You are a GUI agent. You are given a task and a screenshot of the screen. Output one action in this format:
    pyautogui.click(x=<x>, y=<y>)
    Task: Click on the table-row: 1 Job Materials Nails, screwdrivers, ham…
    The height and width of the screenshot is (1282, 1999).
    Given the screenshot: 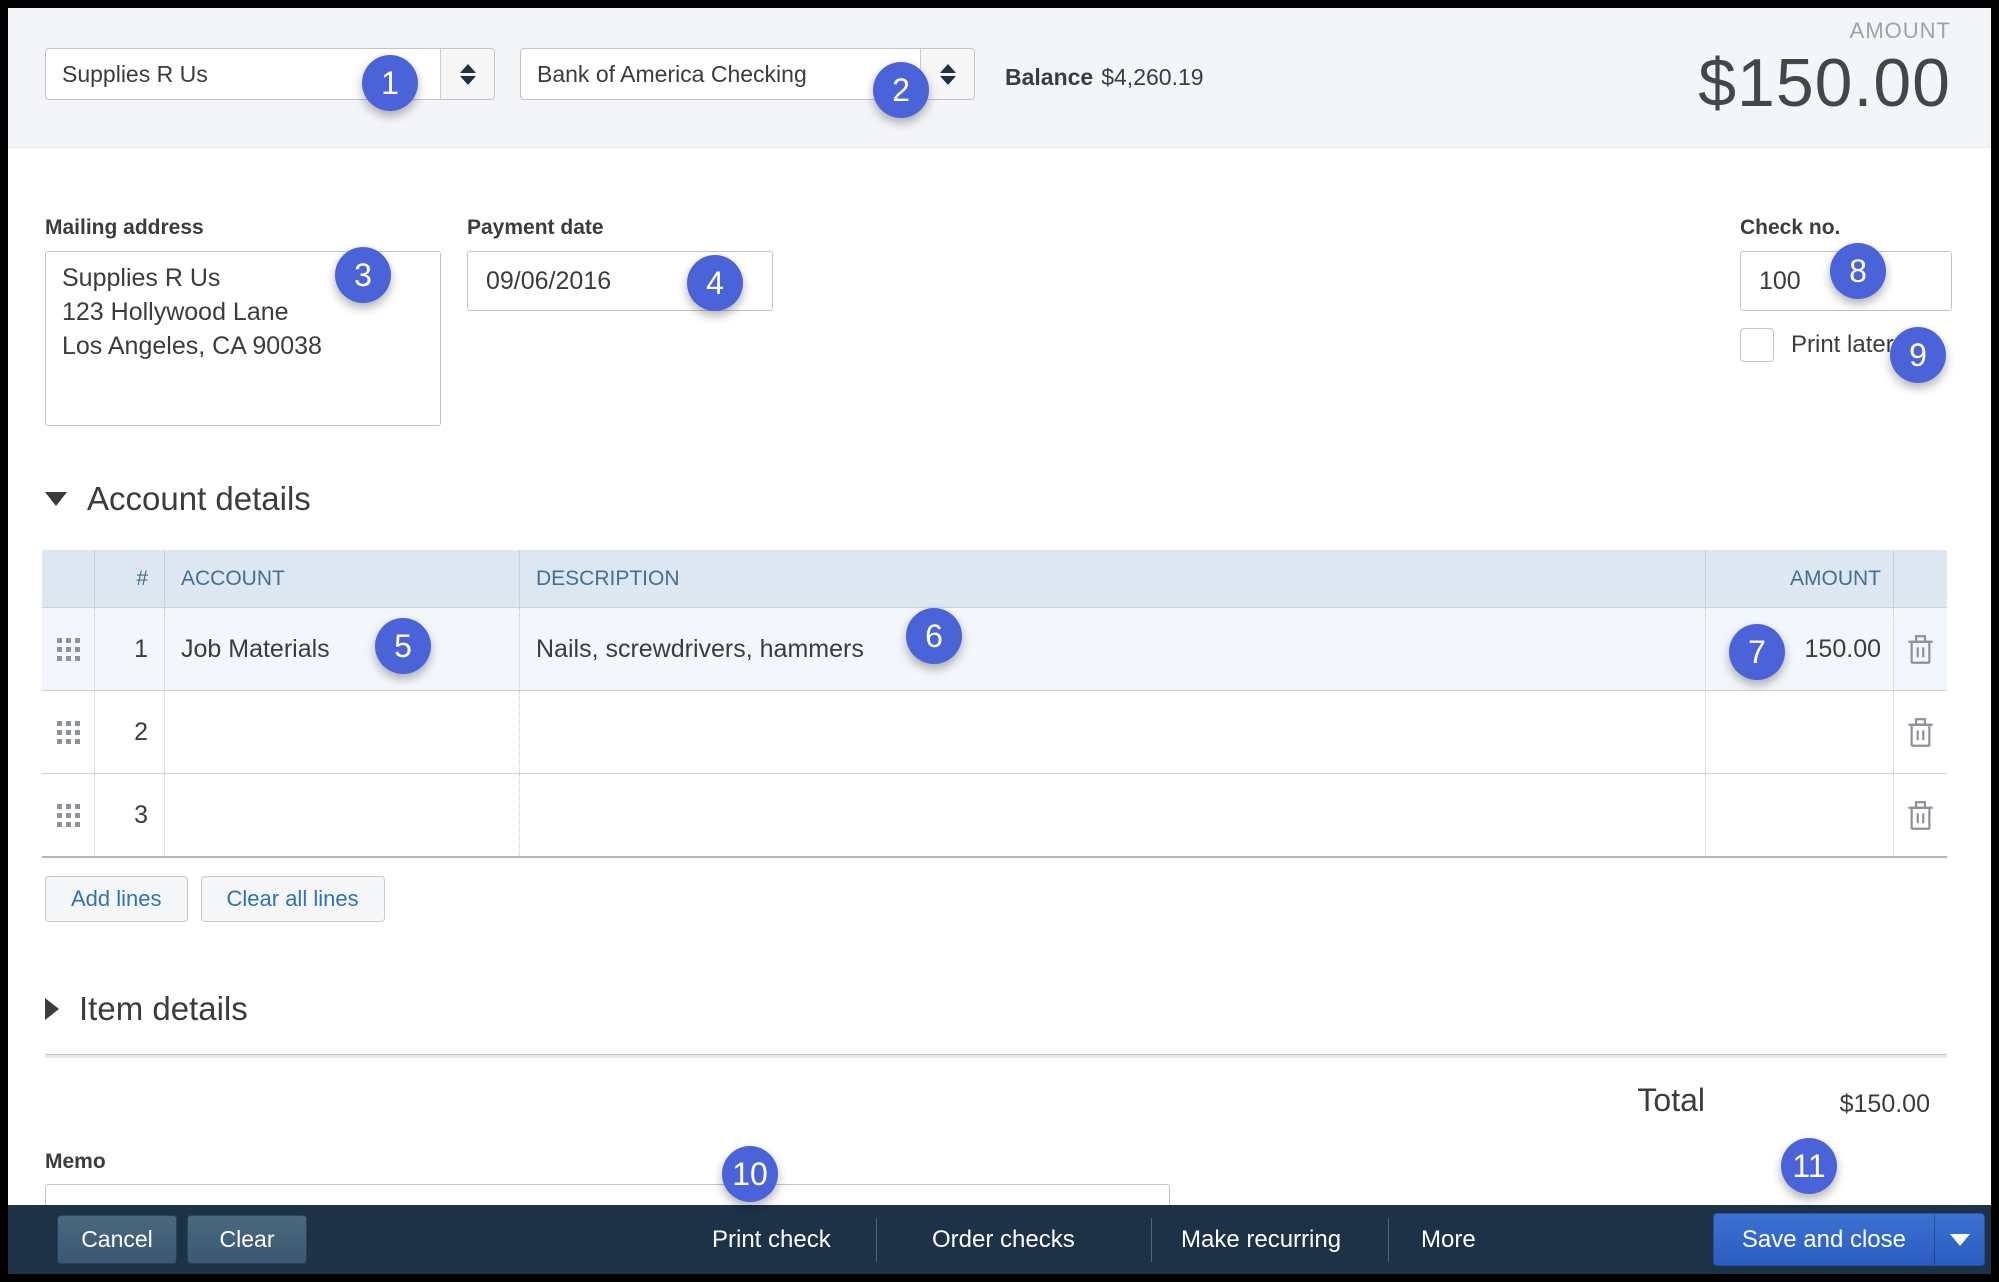 What is the action you would take?
    pyautogui.click(x=994, y=648)
    